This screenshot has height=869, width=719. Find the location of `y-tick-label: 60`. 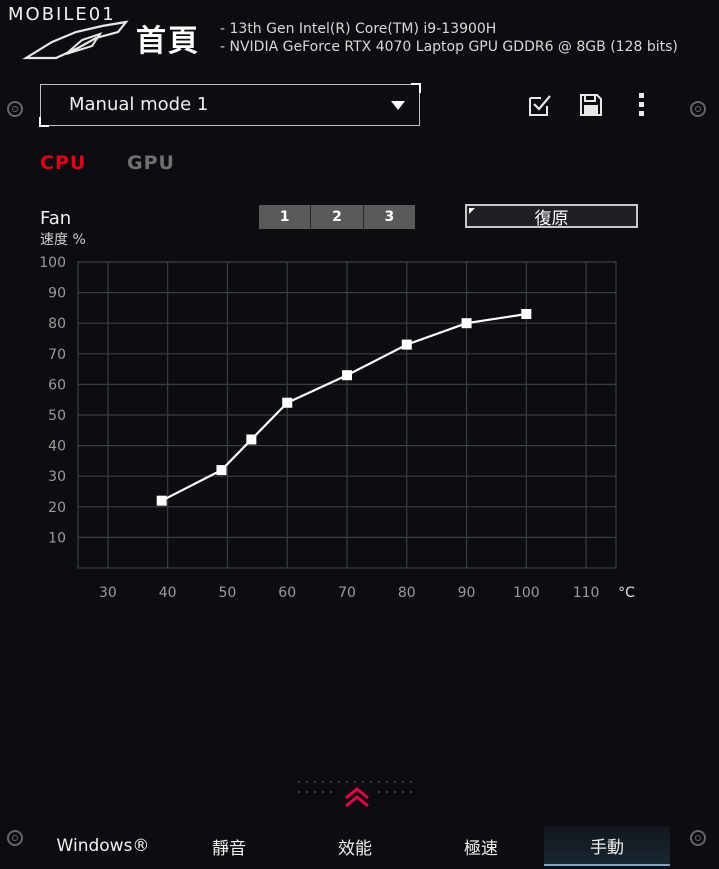

y-tick-label: 60 is located at coordinates (57, 385).